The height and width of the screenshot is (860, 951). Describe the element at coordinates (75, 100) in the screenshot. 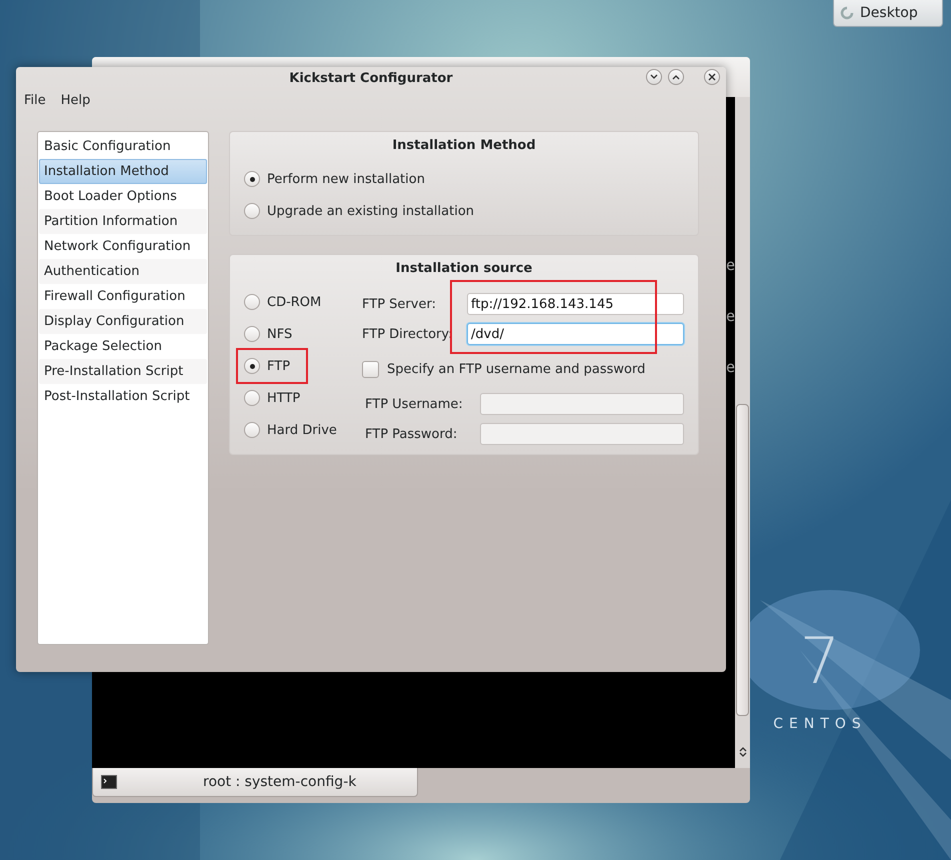

I see `menu-item: Help` at that location.